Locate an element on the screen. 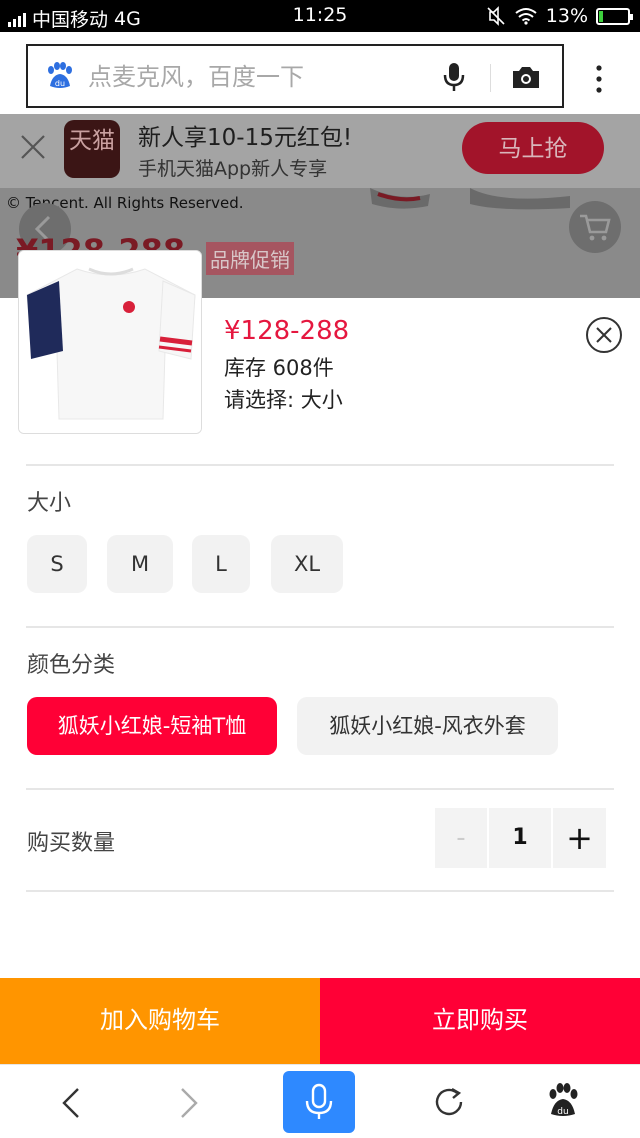  status-bar: 中国移动 4G 11:25 13% is located at coordinates (320, 16).